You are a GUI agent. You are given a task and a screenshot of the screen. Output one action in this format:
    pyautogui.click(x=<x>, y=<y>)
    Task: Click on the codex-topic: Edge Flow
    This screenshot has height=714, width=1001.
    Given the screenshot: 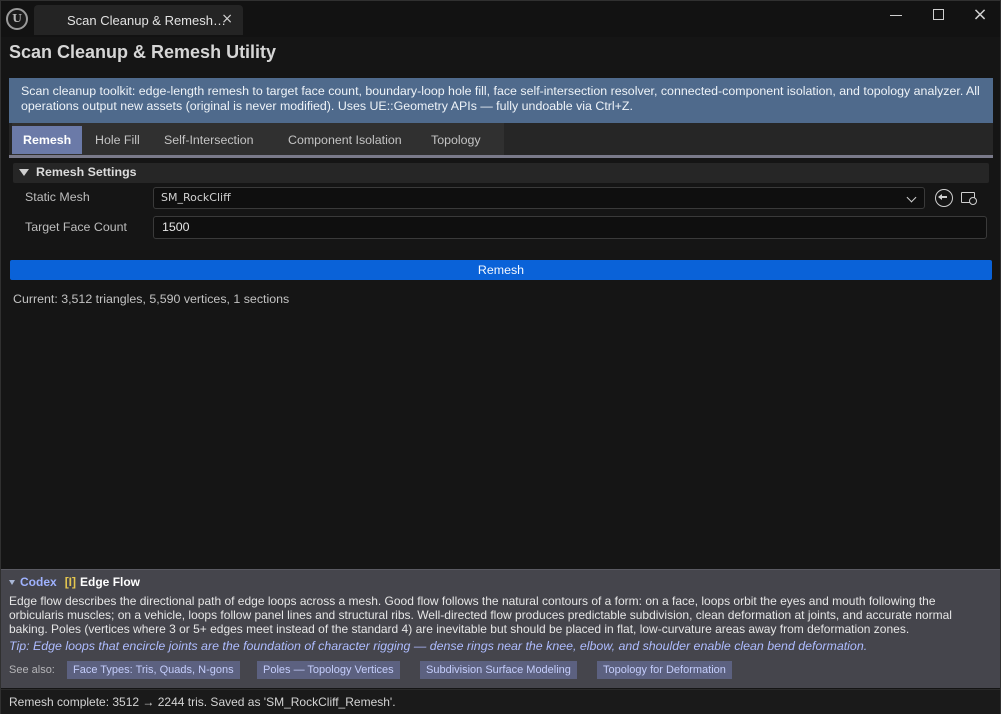 What is the action you would take?
    pyautogui.click(x=110, y=582)
    